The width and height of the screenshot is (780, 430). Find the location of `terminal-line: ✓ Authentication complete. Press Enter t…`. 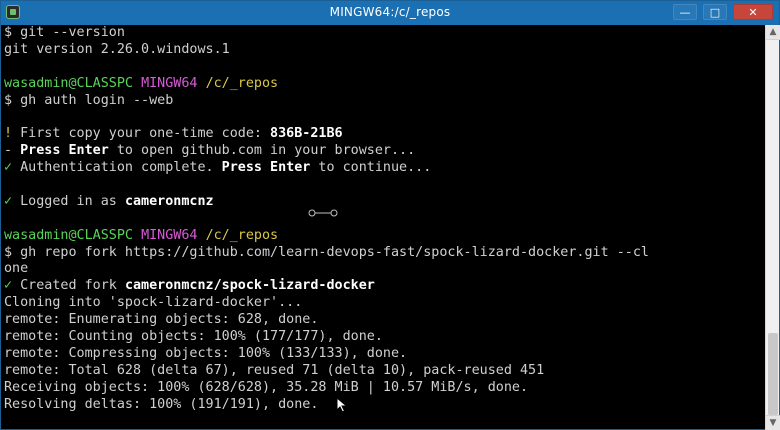

terminal-line: ✓ Authentication complete. Press Enter t… is located at coordinates (385, 168).